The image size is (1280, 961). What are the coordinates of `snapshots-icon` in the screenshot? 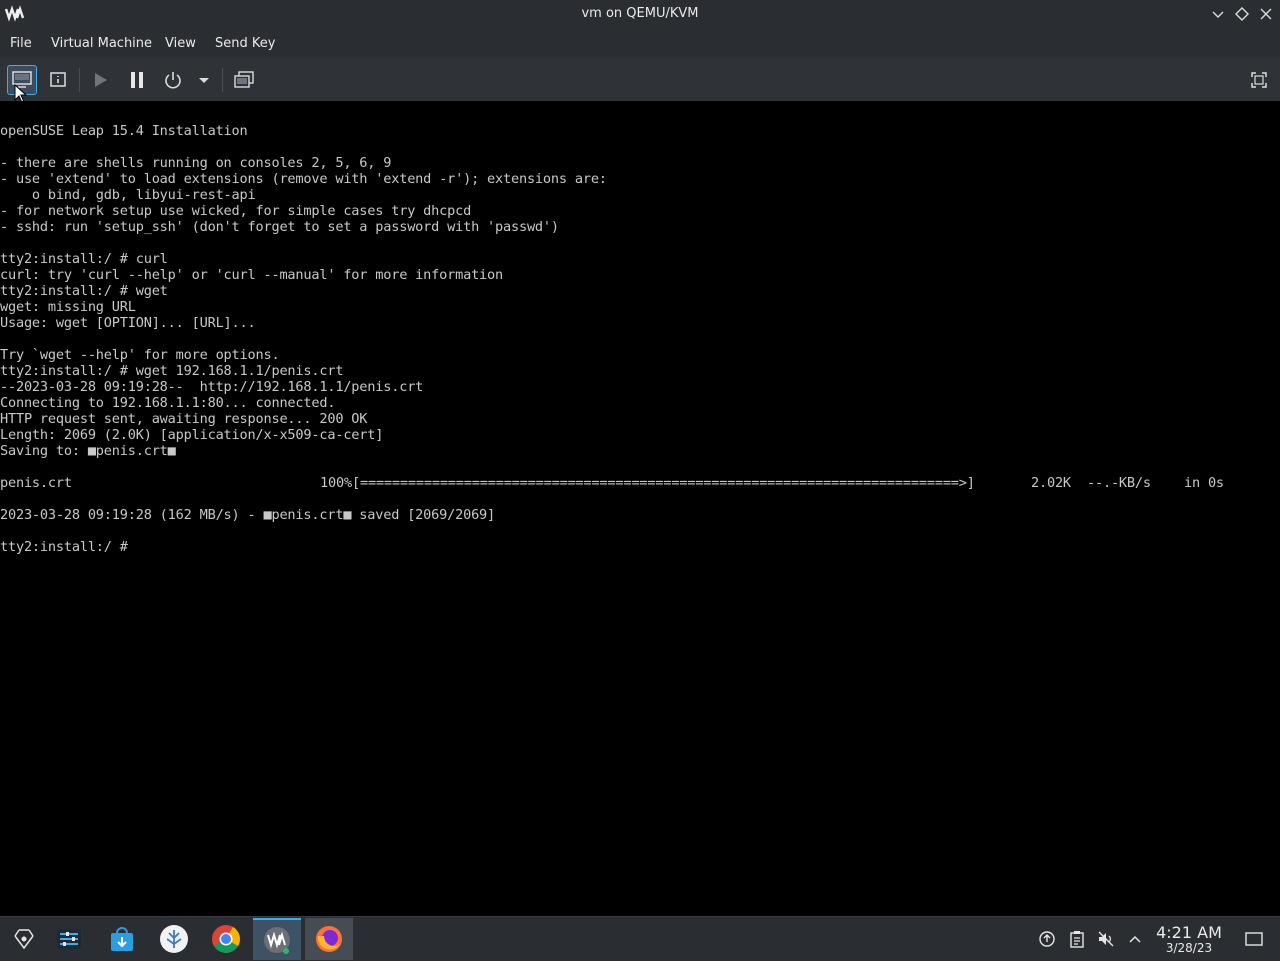 It's located at (244, 79).